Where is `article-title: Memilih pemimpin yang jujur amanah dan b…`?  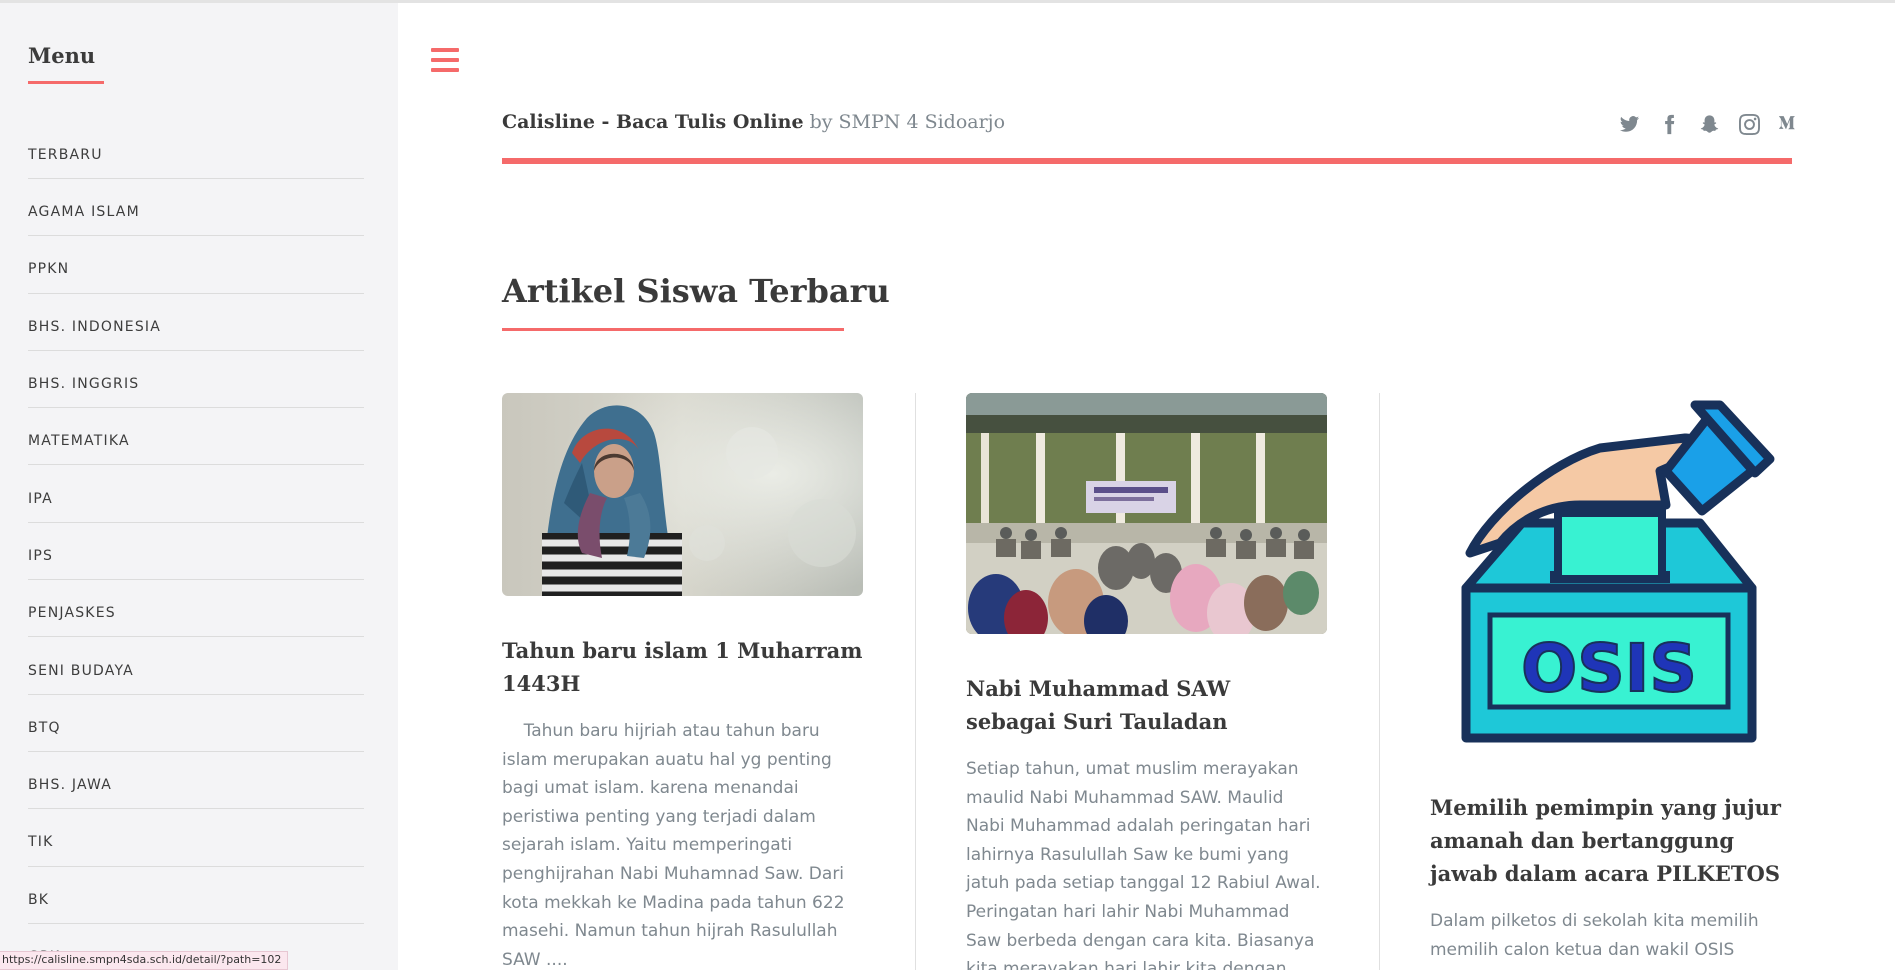 article-title: Memilih pemimpin yang jujur amanah dan b… is located at coordinates (1610, 840).